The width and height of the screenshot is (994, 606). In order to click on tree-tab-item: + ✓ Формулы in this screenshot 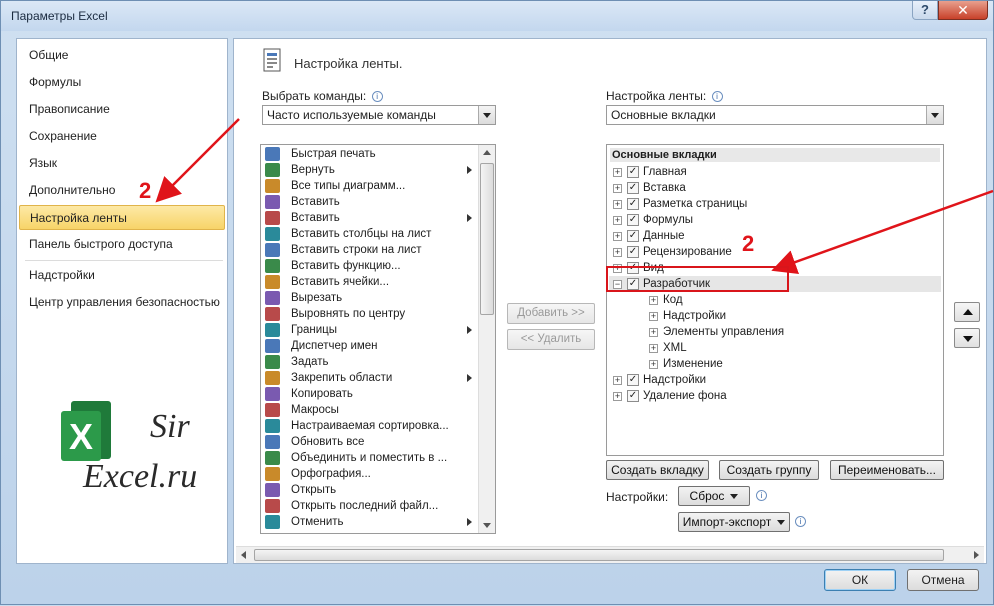, I will do `click(775, 220)`.